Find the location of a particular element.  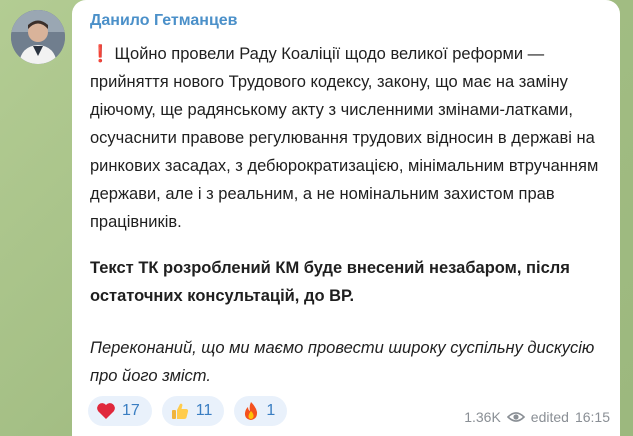

reaction-thumbs-up: 11 is located at coordinates (193, 411).